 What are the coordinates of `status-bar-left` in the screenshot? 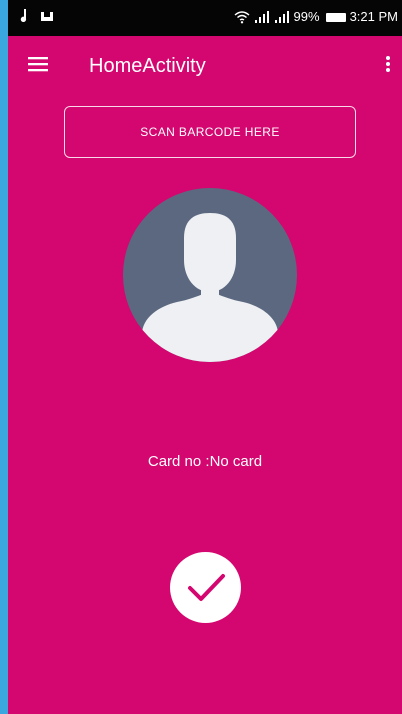 It's located at (36, 16).